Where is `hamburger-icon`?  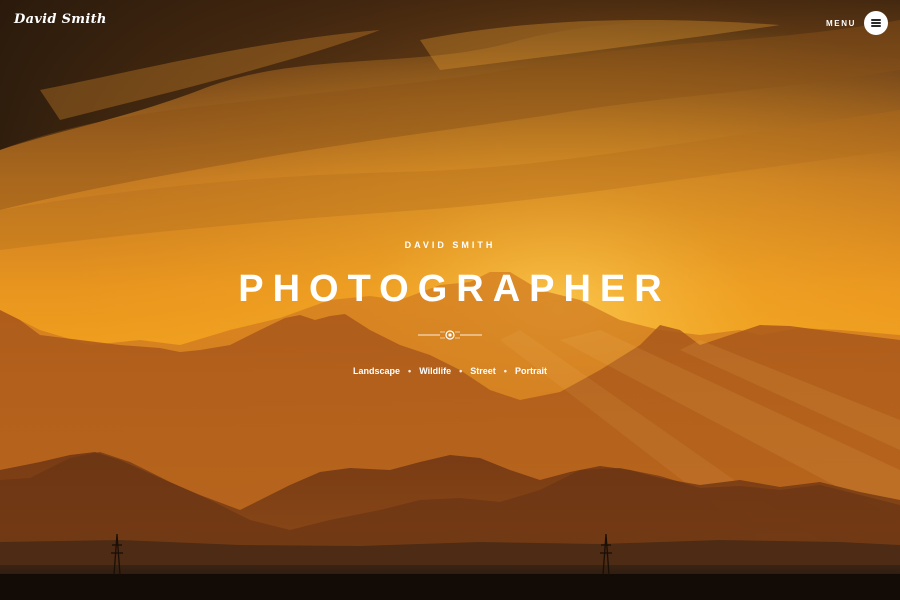
hamburger-icon is located at coordinates (876, 23).